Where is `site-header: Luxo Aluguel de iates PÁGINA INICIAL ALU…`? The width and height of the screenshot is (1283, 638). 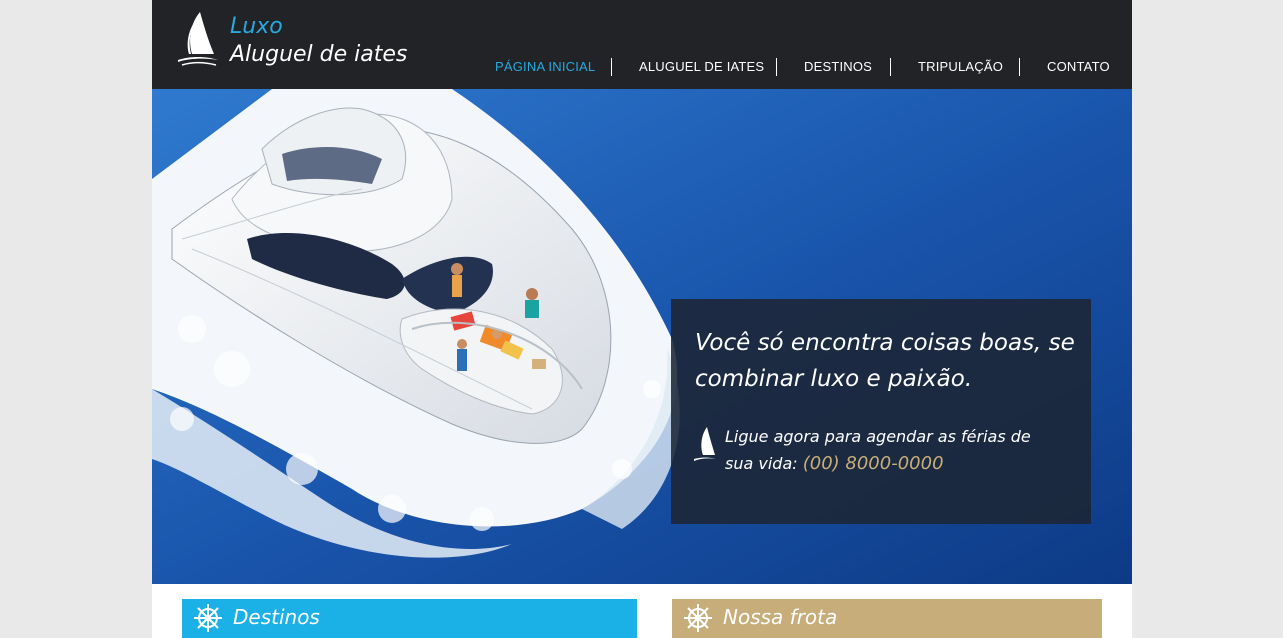
site-header: Luxo Aluguel de iates PÁGINA INICIAL ALU… is located at coordinates (642, 44).